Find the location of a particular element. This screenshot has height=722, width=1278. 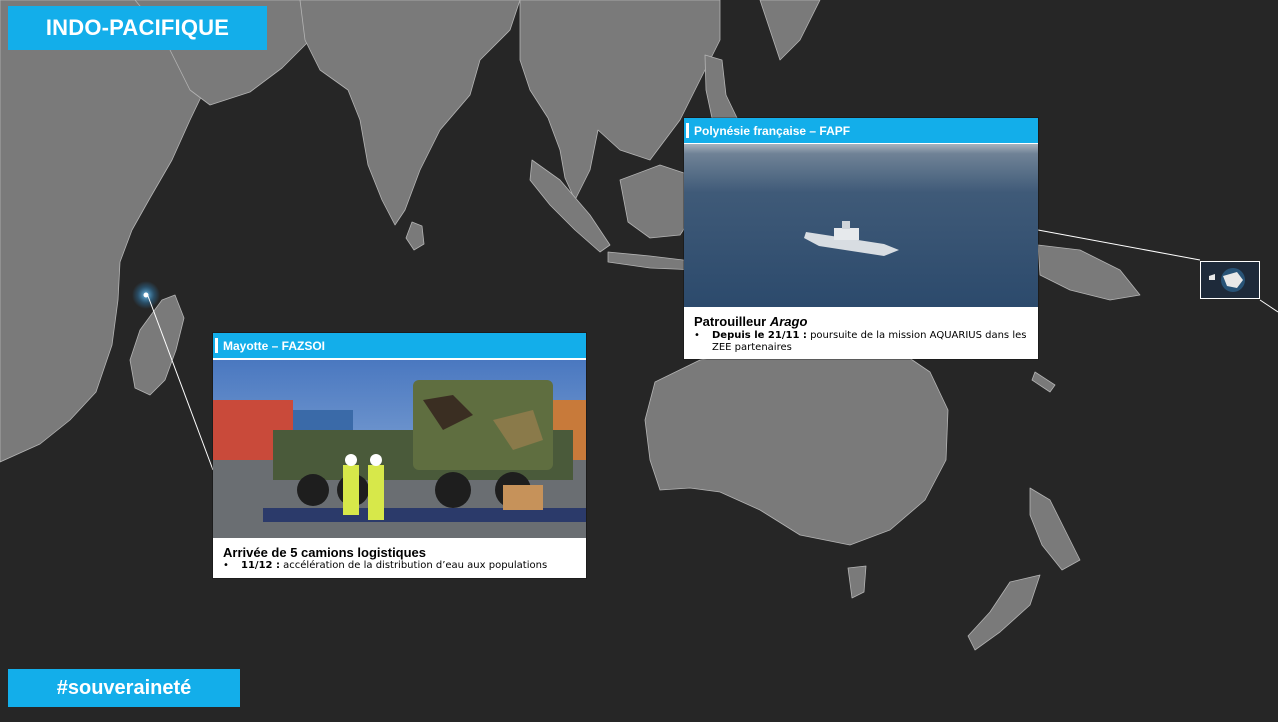

new-zealand-north-landmass is located at coordinates (1055, 529).